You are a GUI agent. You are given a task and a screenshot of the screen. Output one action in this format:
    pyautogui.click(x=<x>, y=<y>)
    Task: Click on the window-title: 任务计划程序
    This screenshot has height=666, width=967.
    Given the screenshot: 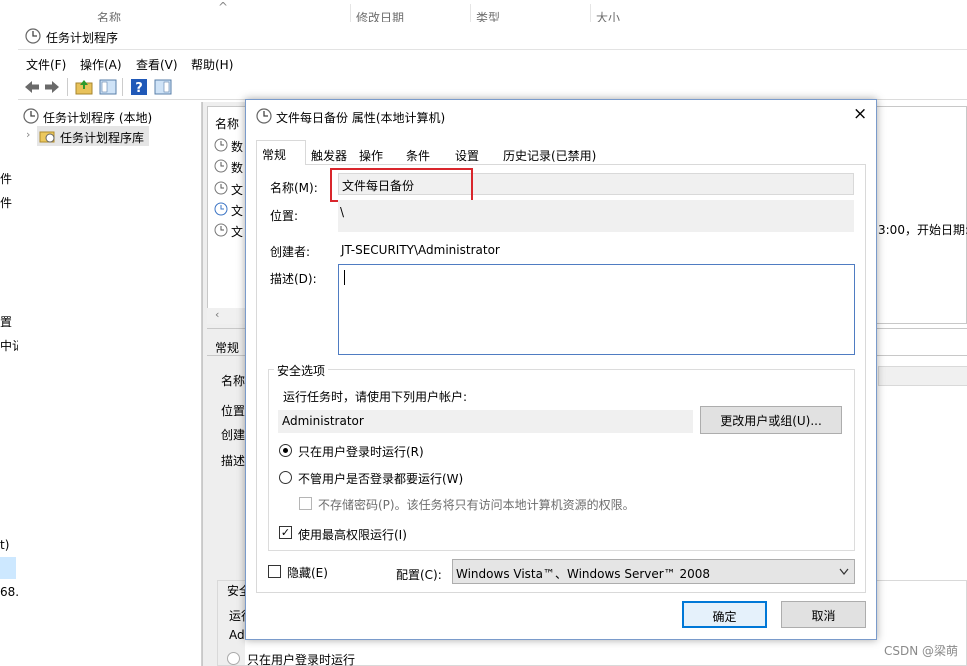 What is the action you would take?
    pyautogui.click(x=82, y=38)
    